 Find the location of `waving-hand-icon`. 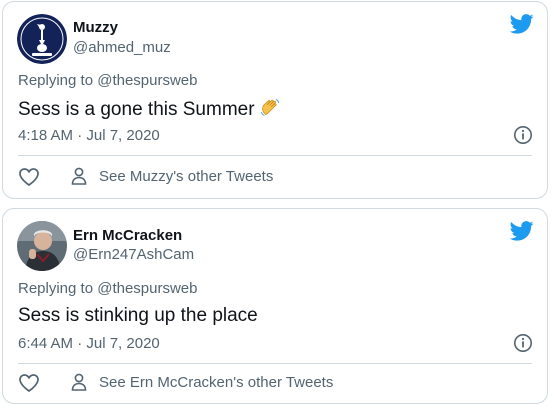

waving-hand-icon is located at coordinates (269, 107).